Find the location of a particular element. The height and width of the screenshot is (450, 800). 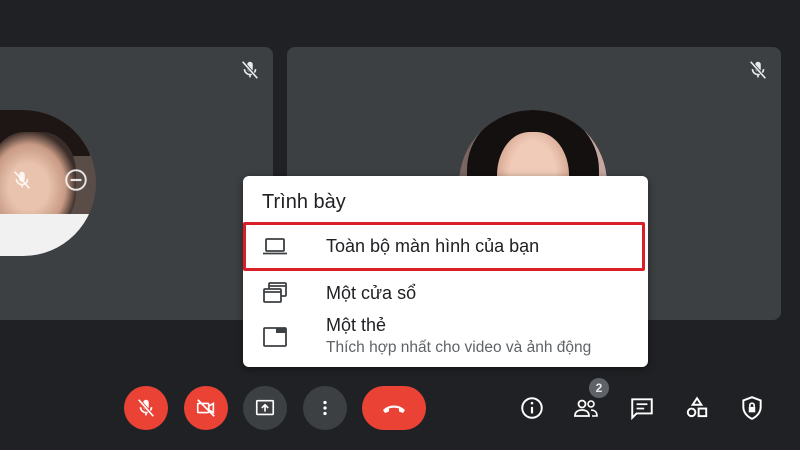

more-options-button is located at coordinates (325, 408).